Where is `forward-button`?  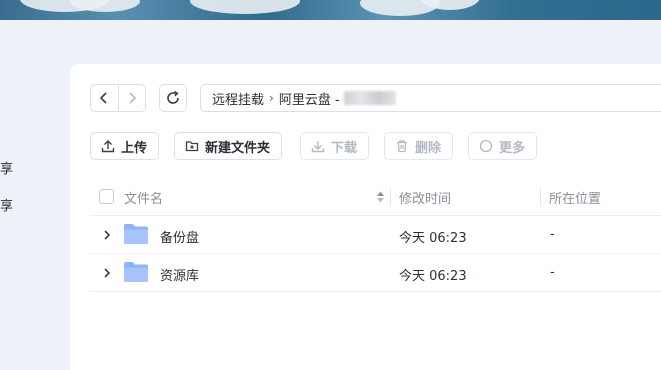
forward-button is located at coordinates (131, 98).